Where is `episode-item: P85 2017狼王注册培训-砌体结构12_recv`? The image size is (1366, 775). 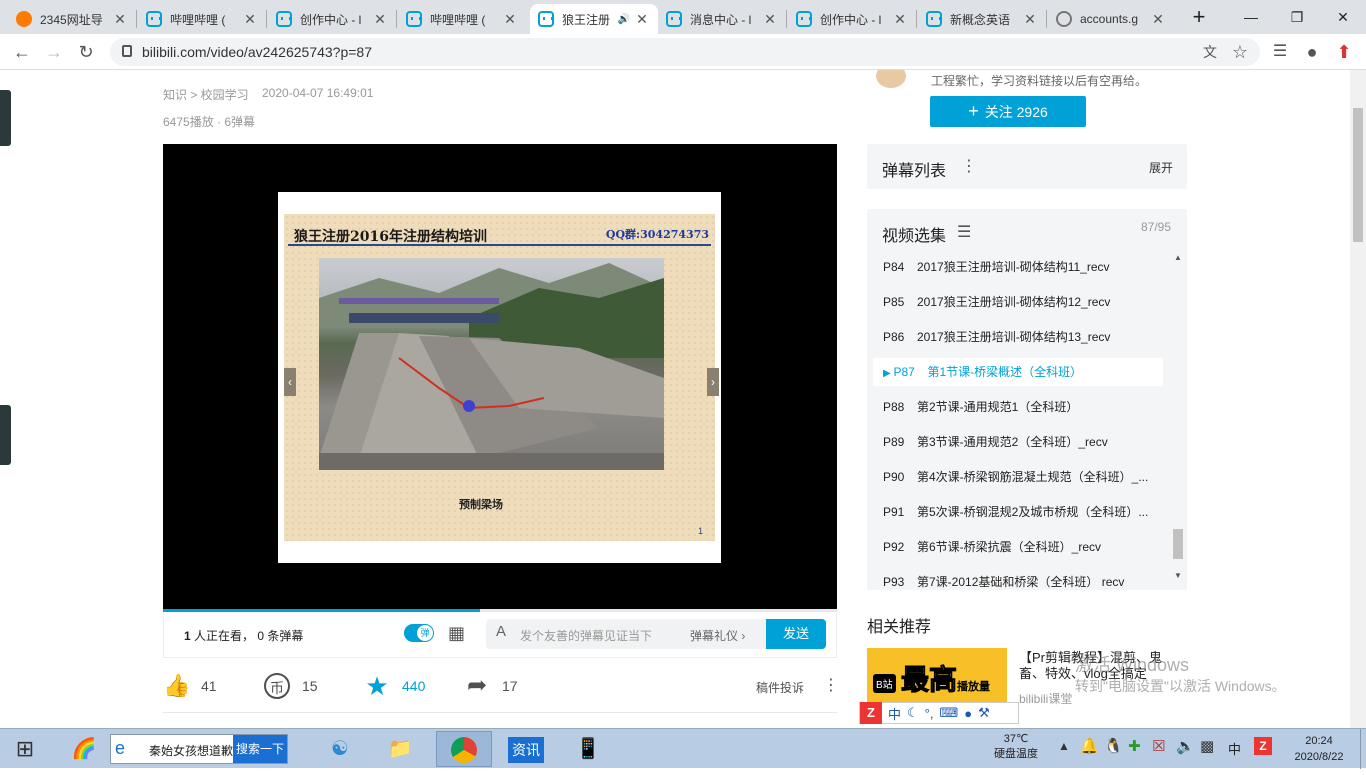
episode-item: P85 2017狼王注册培训-砌体结构12_recv is located at coordinates (1018, 302).